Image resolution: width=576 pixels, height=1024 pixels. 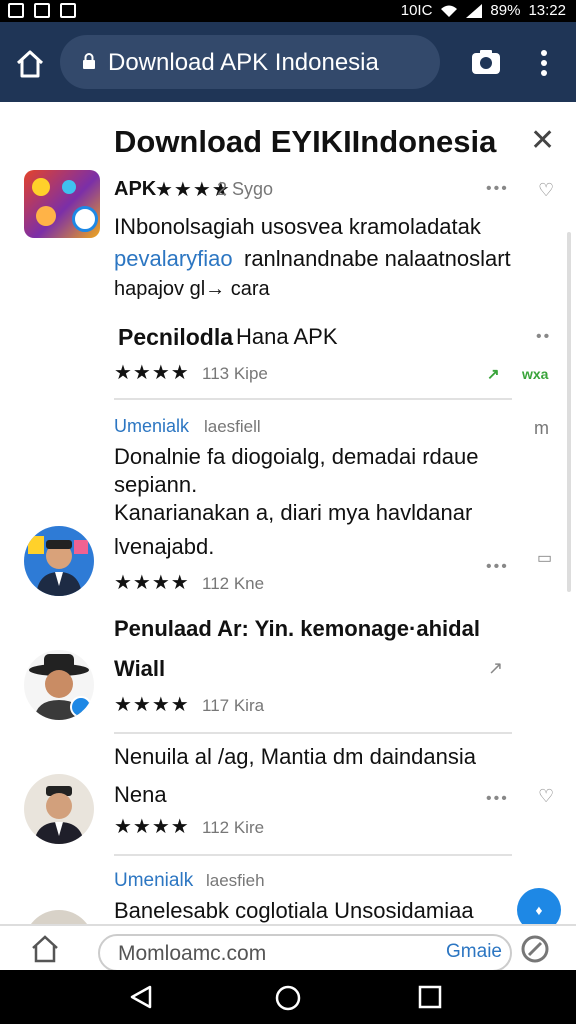 What do you see at coordinates (377, 258) in the screenshot?
I see `app-description-line2: ranlnandnabe nalaatnoslart` at bounding box center [377, 258].